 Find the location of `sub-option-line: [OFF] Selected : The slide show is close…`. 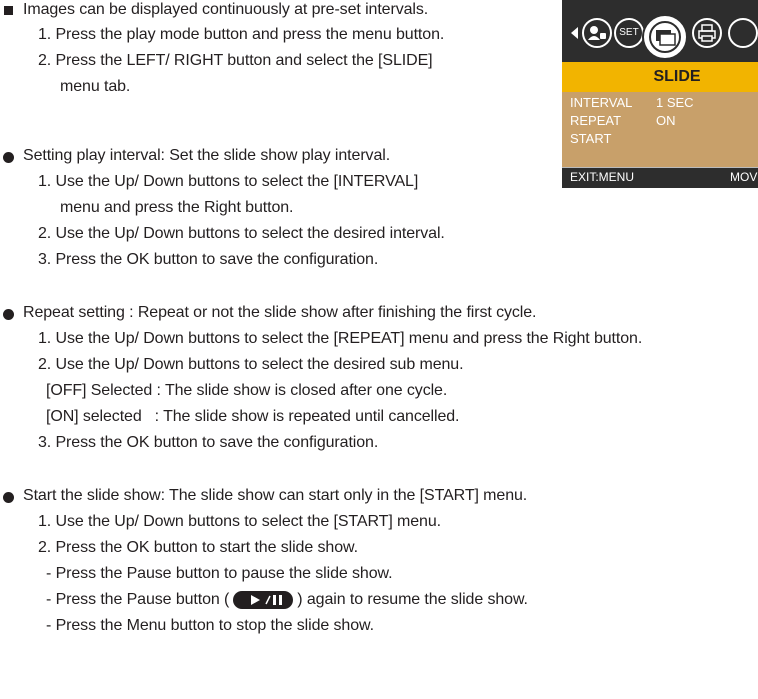

sub-option-line: [OFF] Selected : The slide show is close… is located at coordinates (247, 390).